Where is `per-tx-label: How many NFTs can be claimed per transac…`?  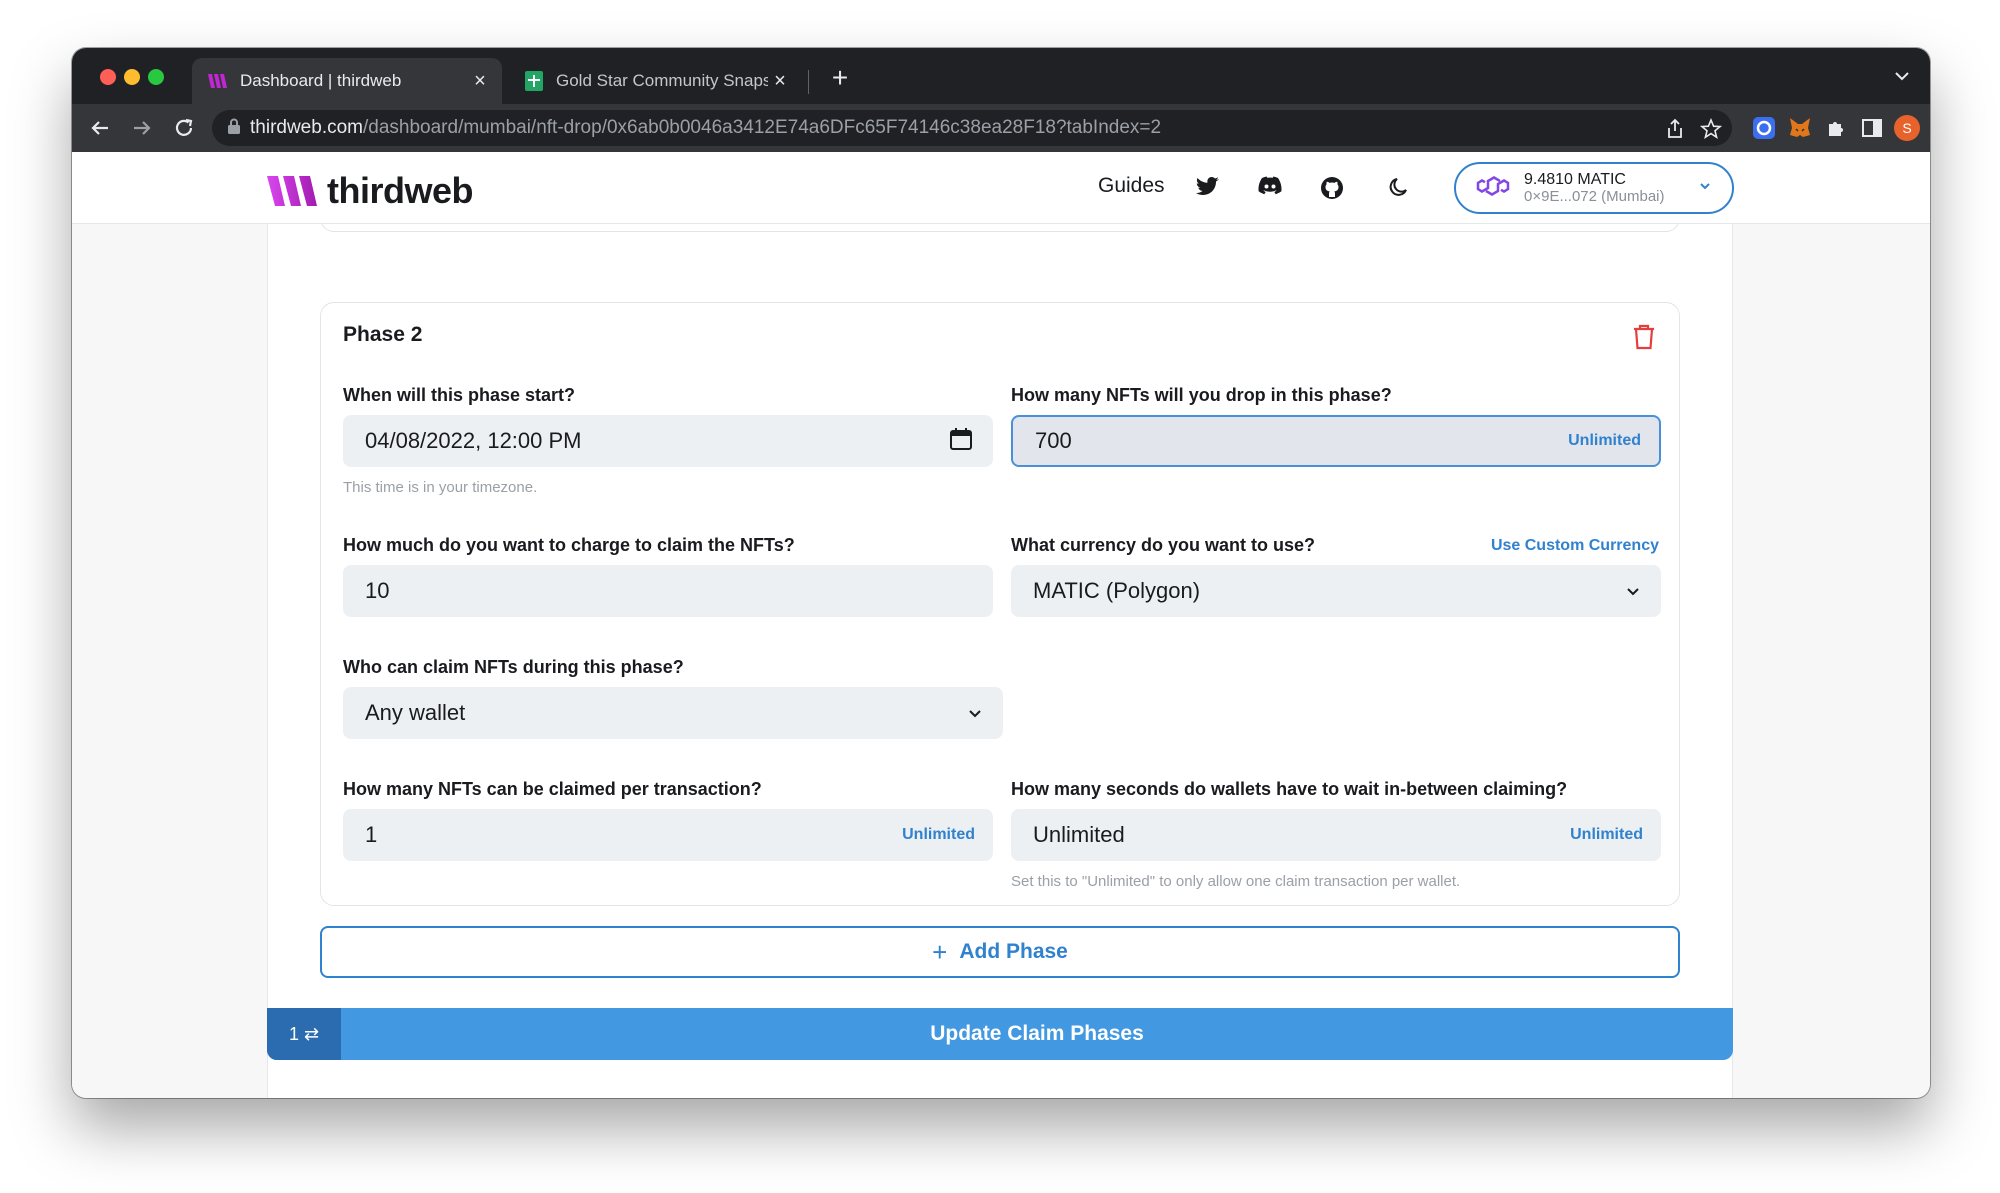 per-tx-label: How many NFTs can be claimed per transac… is located at coordinates (552, 789).